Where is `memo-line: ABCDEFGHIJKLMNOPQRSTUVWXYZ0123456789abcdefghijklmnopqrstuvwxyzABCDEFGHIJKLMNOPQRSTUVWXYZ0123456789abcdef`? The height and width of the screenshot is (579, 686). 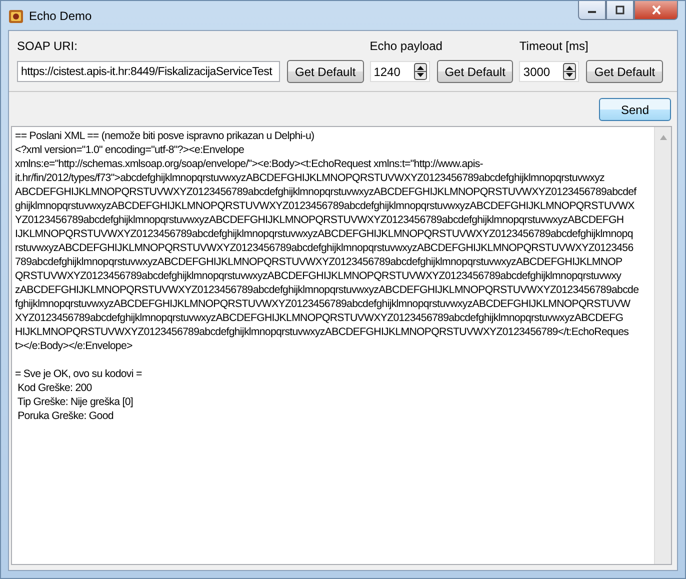
memo-line: ABCDEFGHIJKLMNOPQRSTUVWXYZ0123456789abcdefghijklmnopqrstuvwxyzABCDEFGHIJKLMNOPQRSTUVWXYZ0123456789abcdef is located at coordinates (326, 192).